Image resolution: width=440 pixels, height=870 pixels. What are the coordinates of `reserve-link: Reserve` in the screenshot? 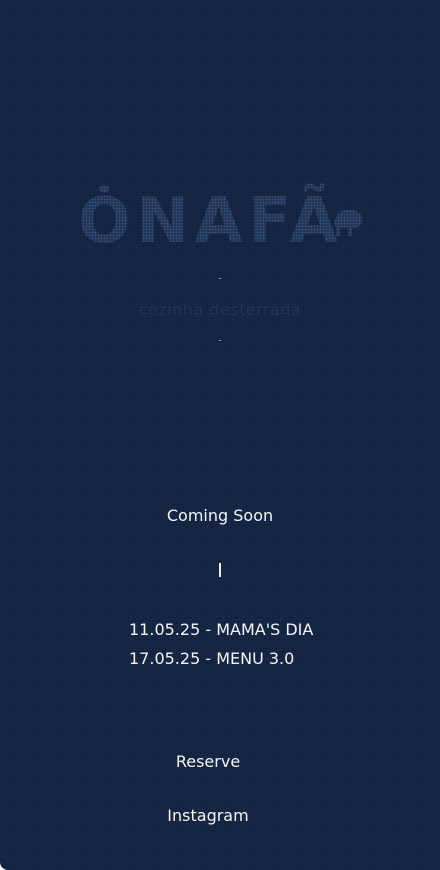 It's located at (208, 761).